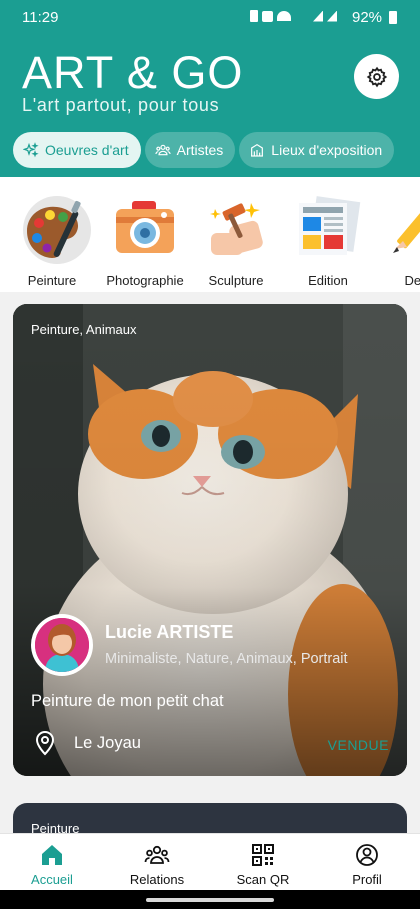 The height and width of the screenshot is (909, 420). I want to click on category-photographie: Photographie, so click(145, 240).